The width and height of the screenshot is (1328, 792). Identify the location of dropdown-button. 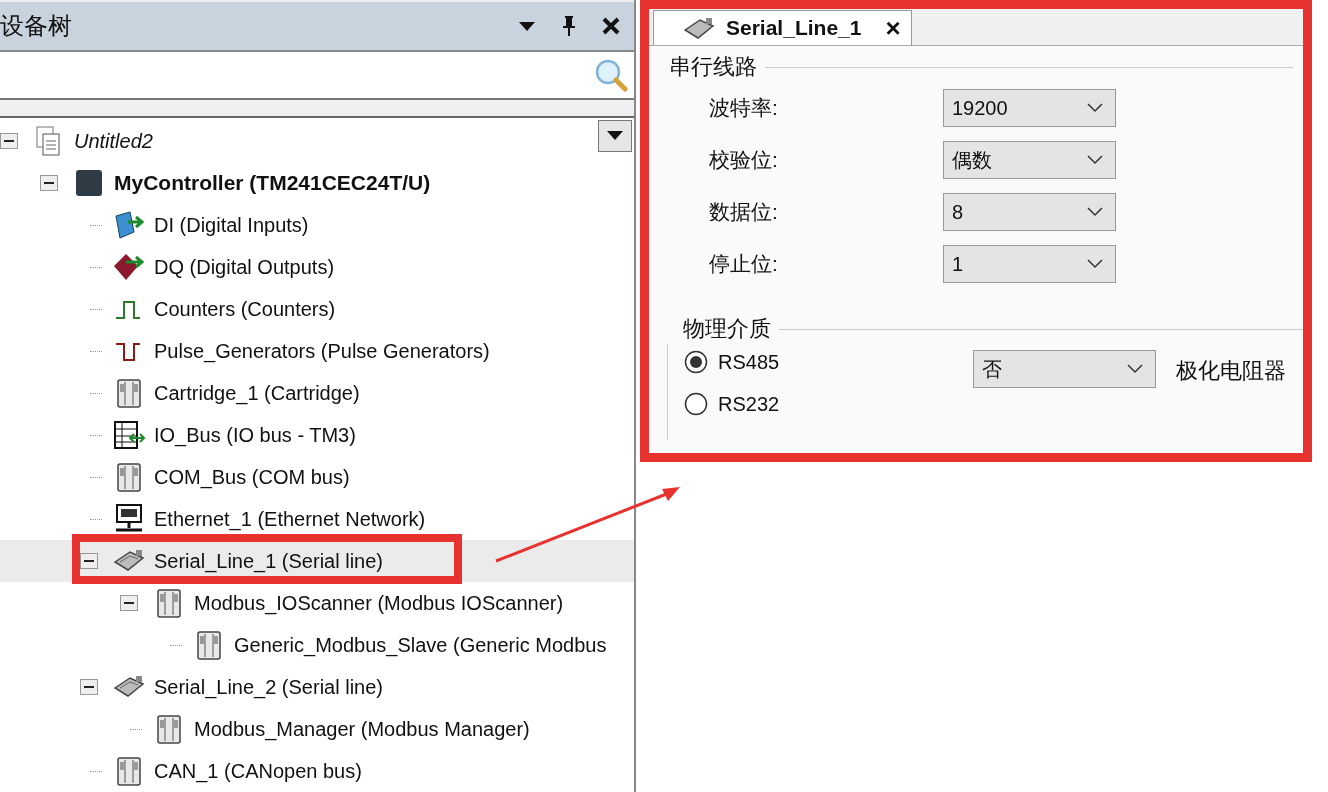
(615, 136).